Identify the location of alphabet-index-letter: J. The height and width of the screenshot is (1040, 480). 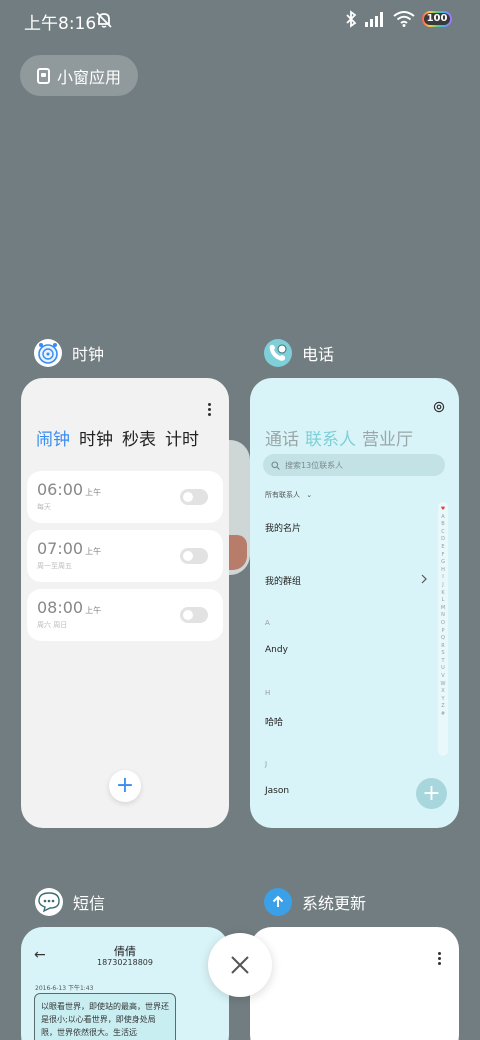
(442, 586).